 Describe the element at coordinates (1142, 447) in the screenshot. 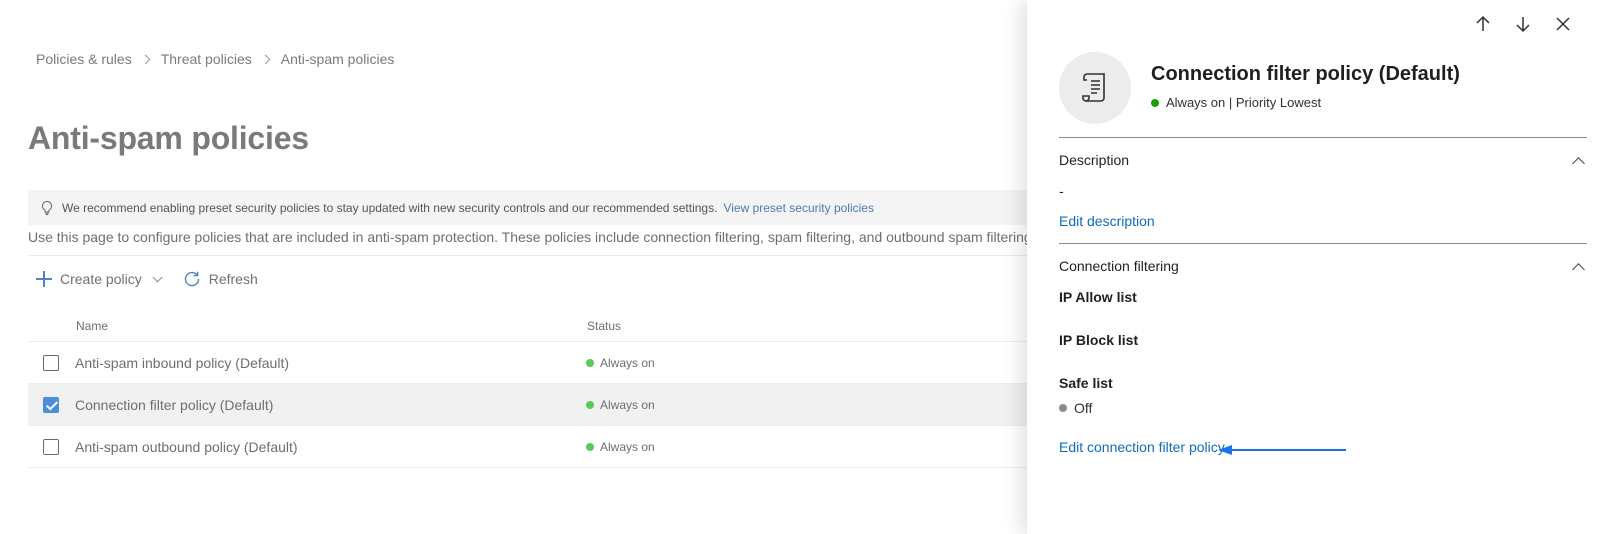

I see `edit-connection-filter-policy-link: Edit connection filter policy` at that location.